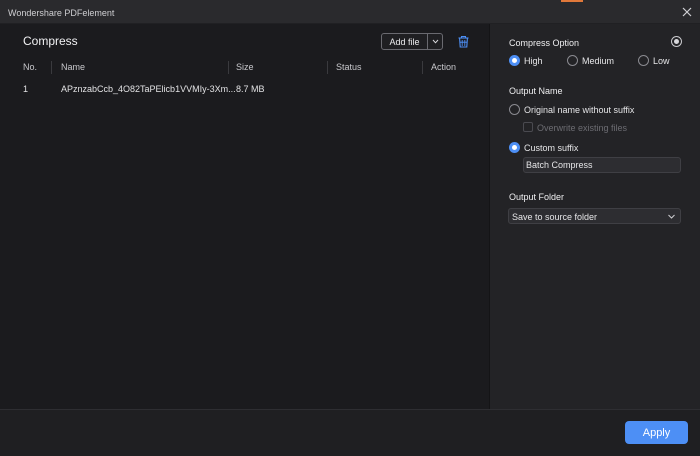 Image resolution: width=700 pixels, height=456 pixels. I want to click on close-button, so click(687, 12).